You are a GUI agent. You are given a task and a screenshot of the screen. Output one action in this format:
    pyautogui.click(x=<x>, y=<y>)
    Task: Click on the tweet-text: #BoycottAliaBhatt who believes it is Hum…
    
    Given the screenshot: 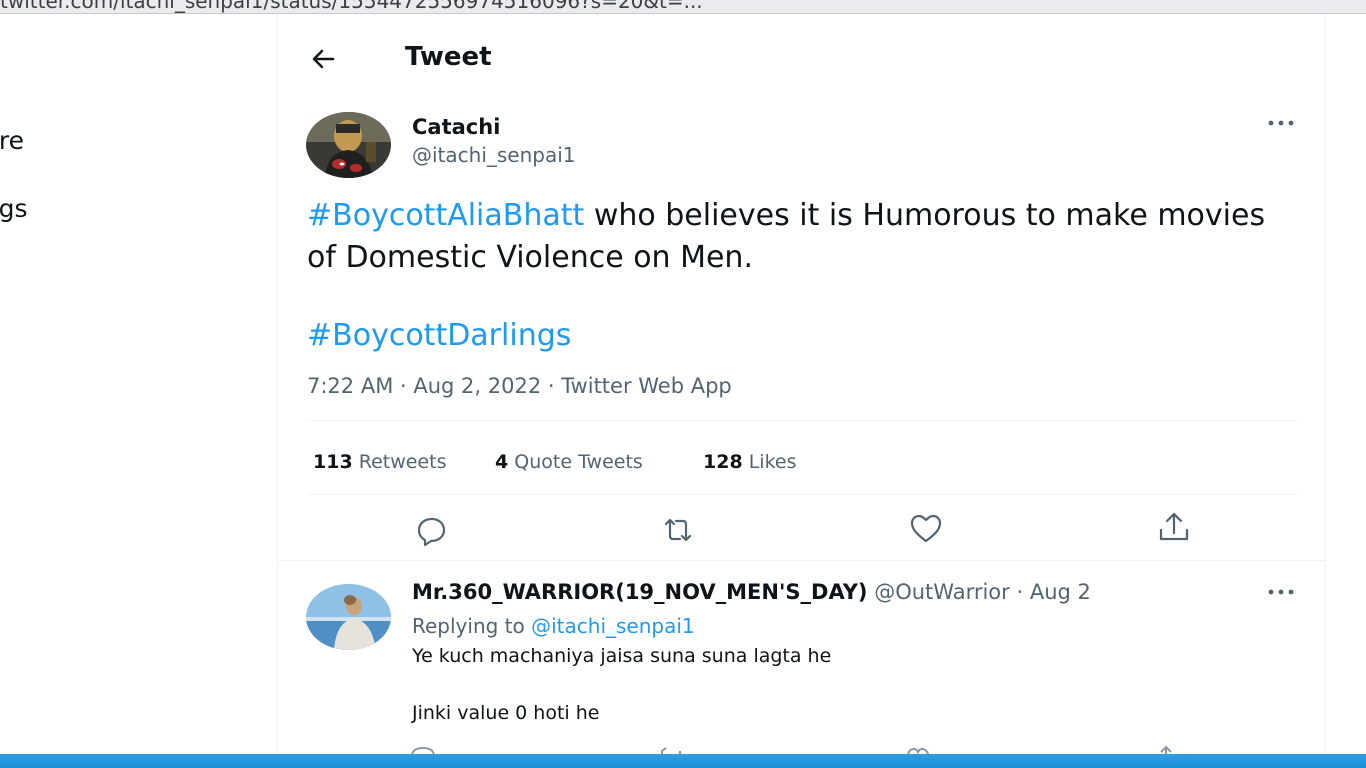 What is the action you would take?
    pyautogui.click(x=787, y=237)
    